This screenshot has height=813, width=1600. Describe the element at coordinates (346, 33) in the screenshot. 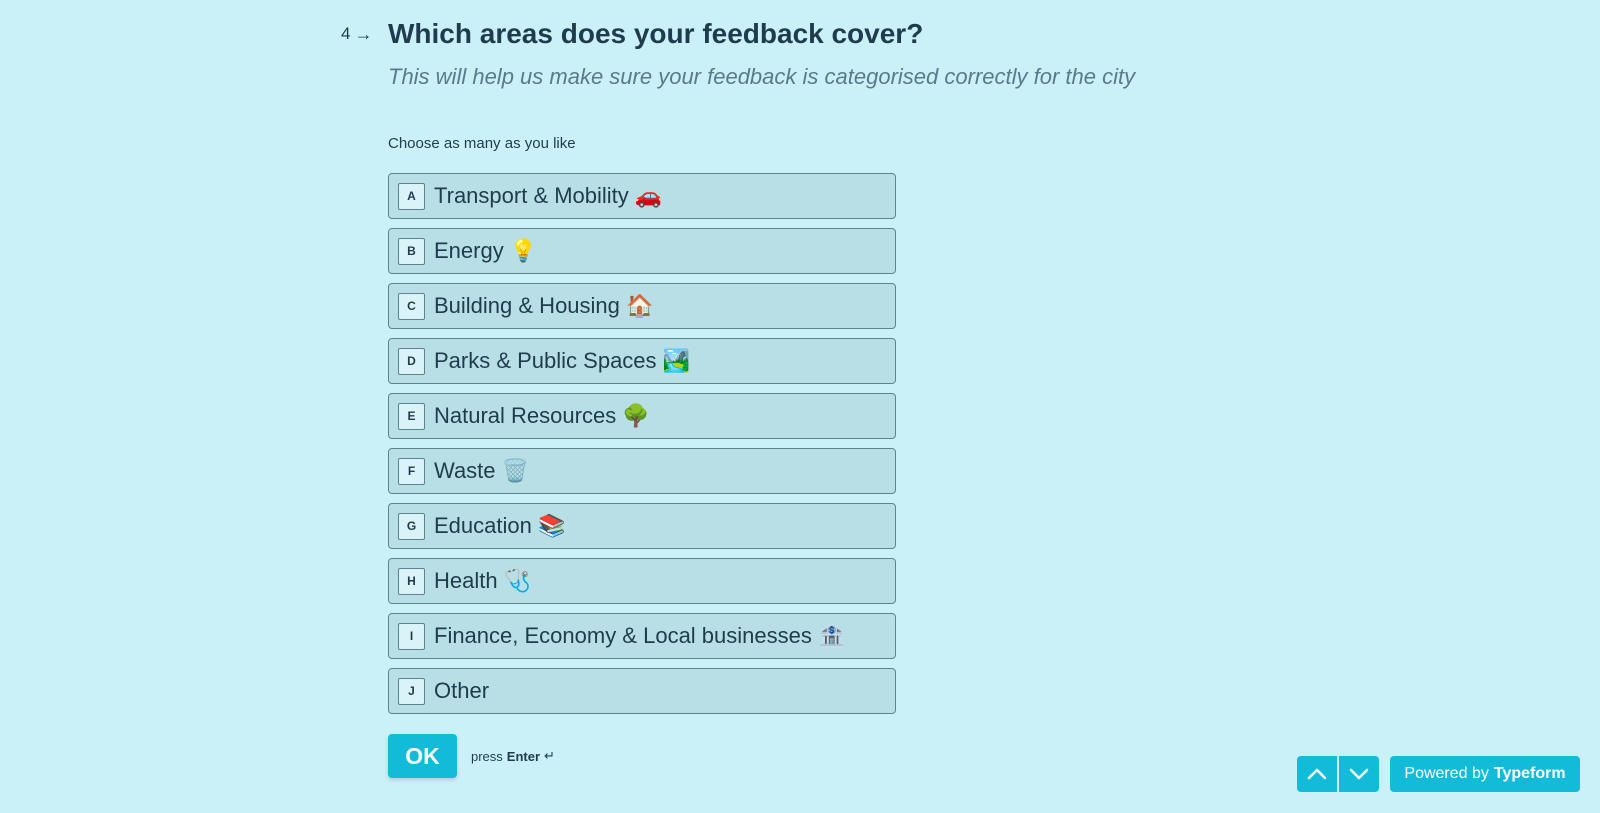

I see `question-number-text: 4` at that location.